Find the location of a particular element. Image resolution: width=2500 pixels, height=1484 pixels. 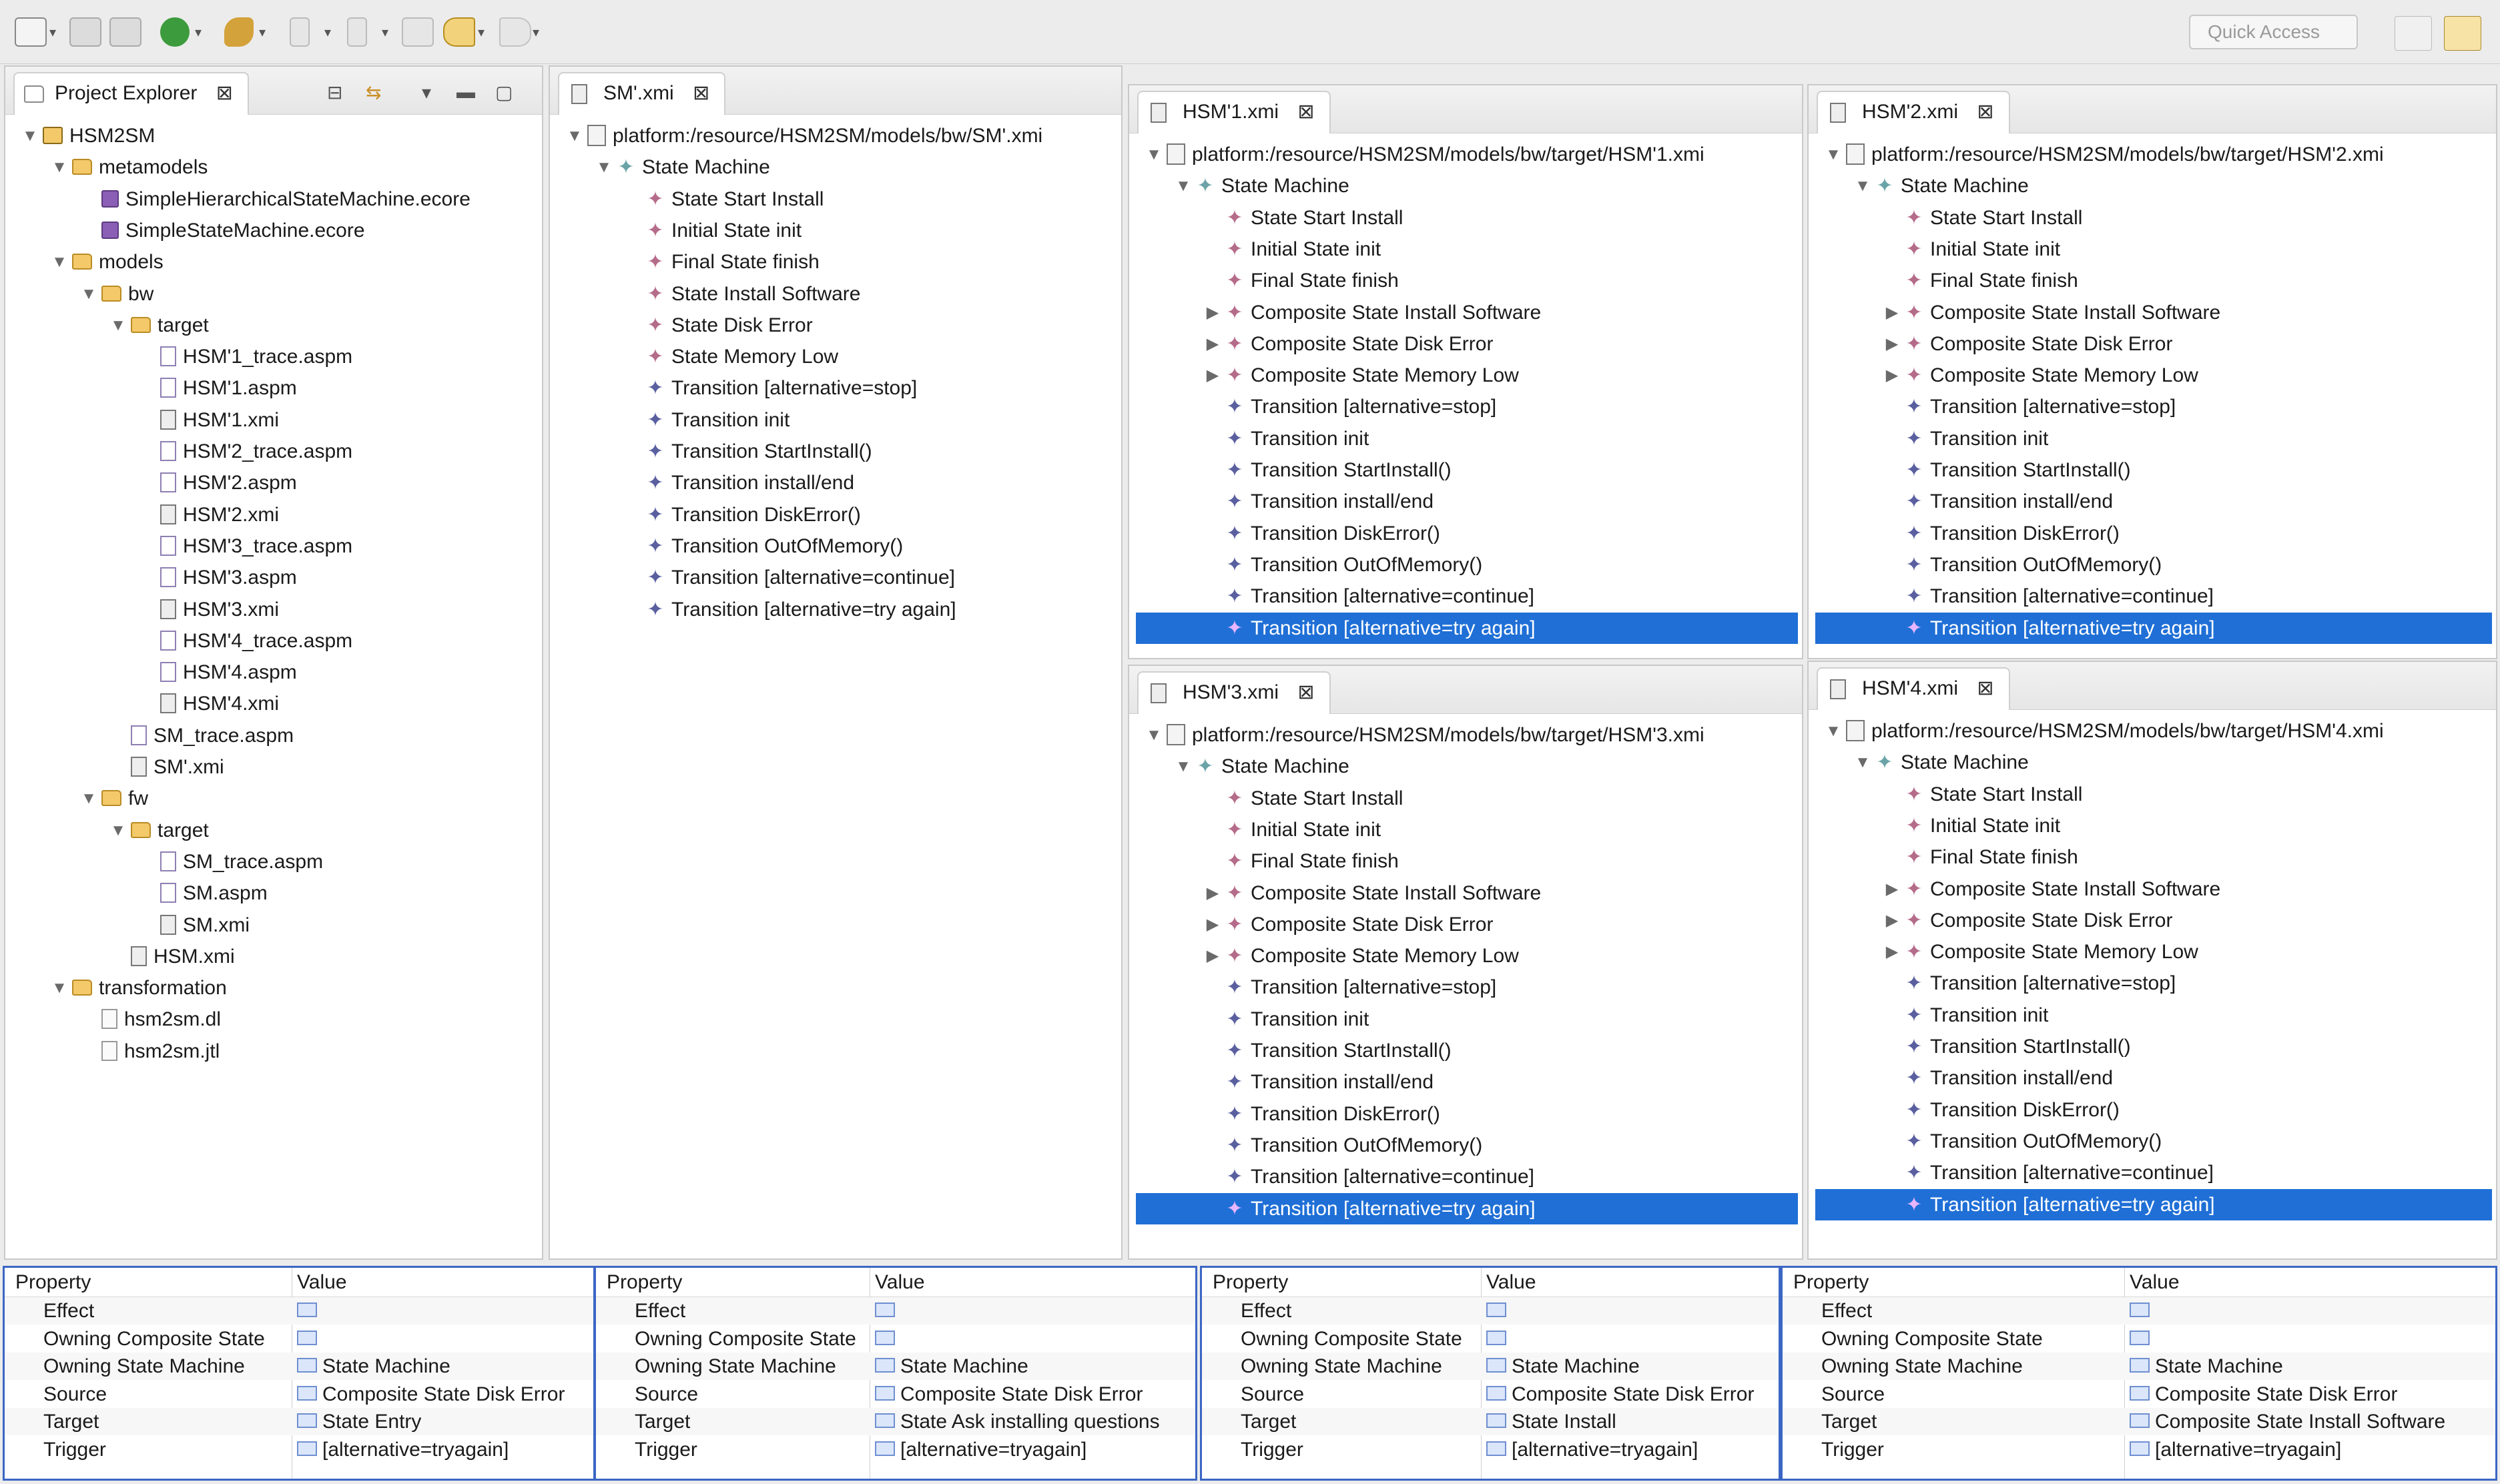

tree-item: HSM'2.aspm is located at coordinates (217, 482).